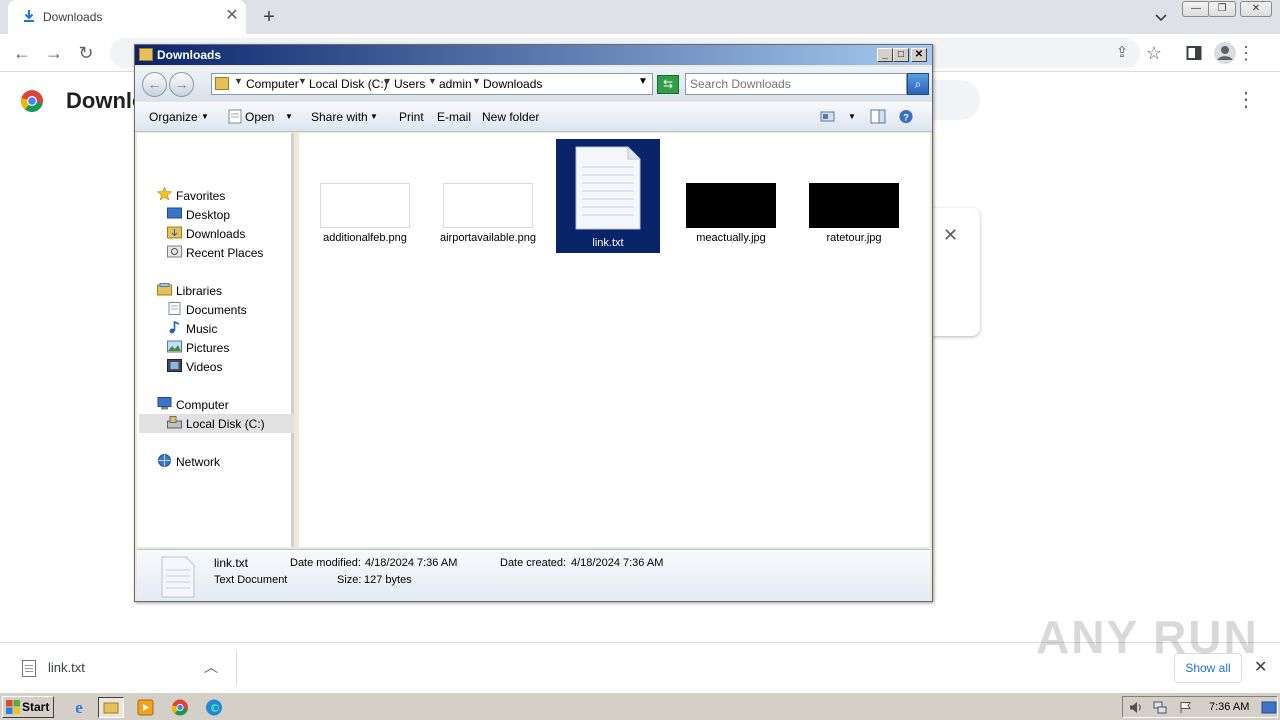 The width and height of the screenshot is (1280, 720). I want to click on chrome-logo-icon, so click(32, 101).